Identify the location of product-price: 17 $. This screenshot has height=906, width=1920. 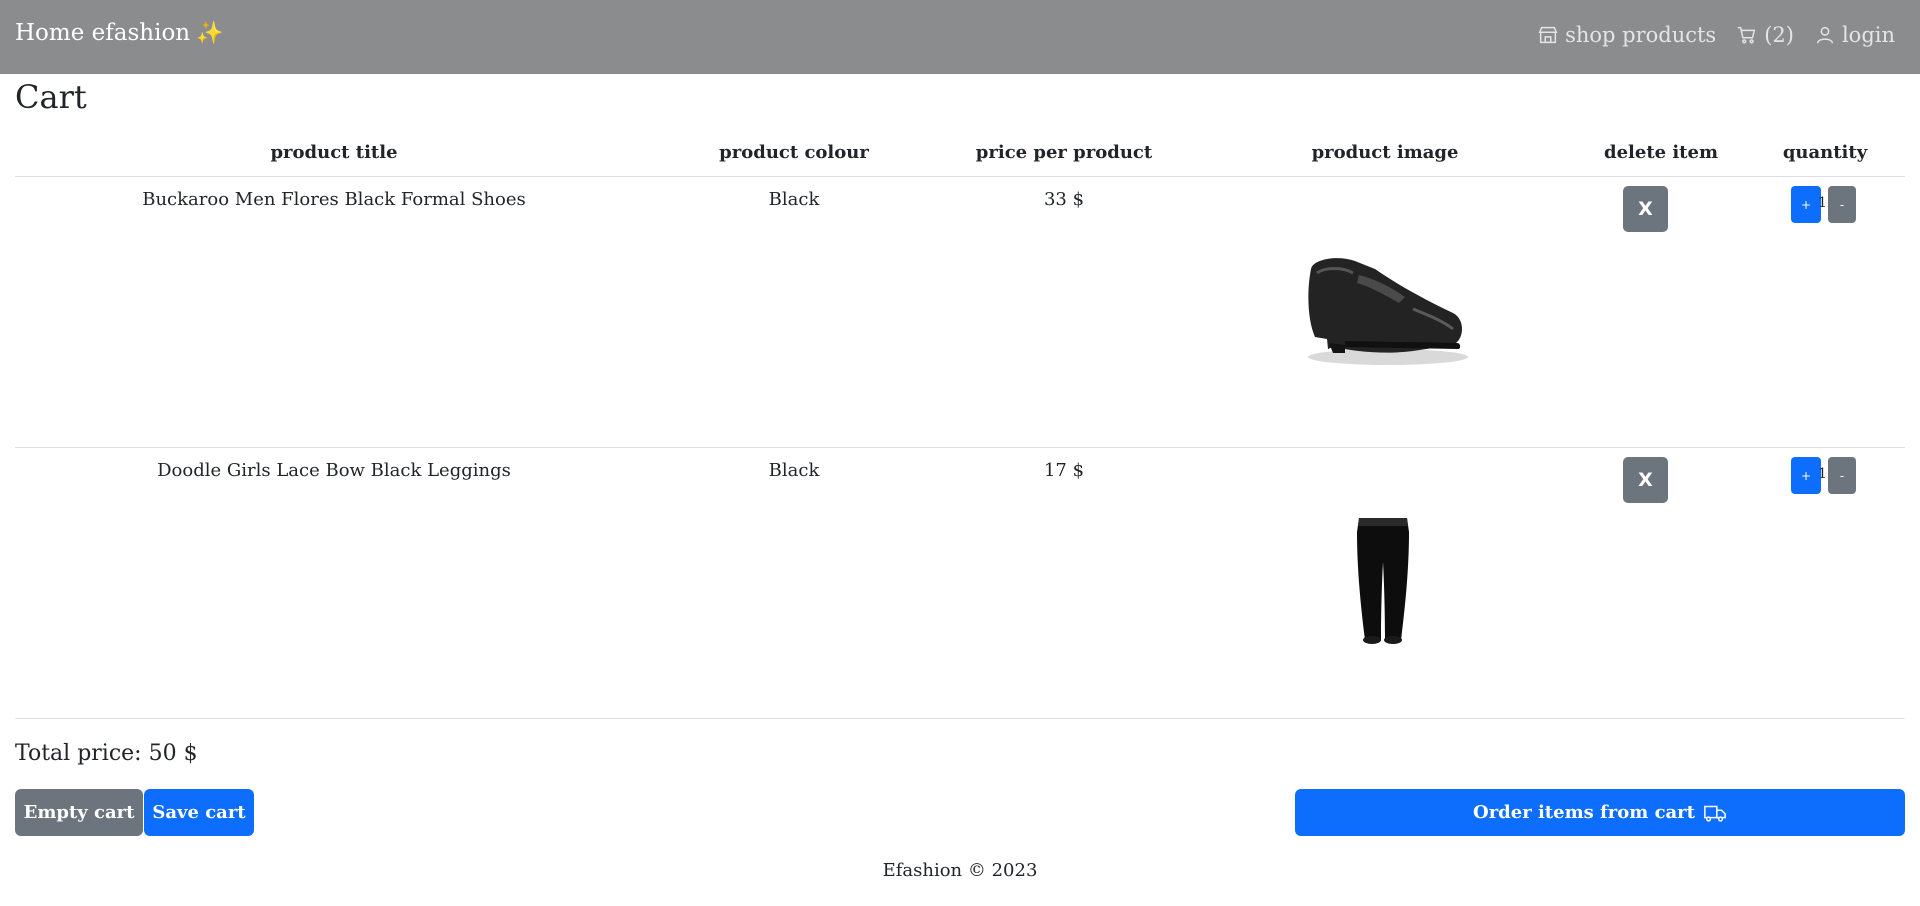
(1064, 470).